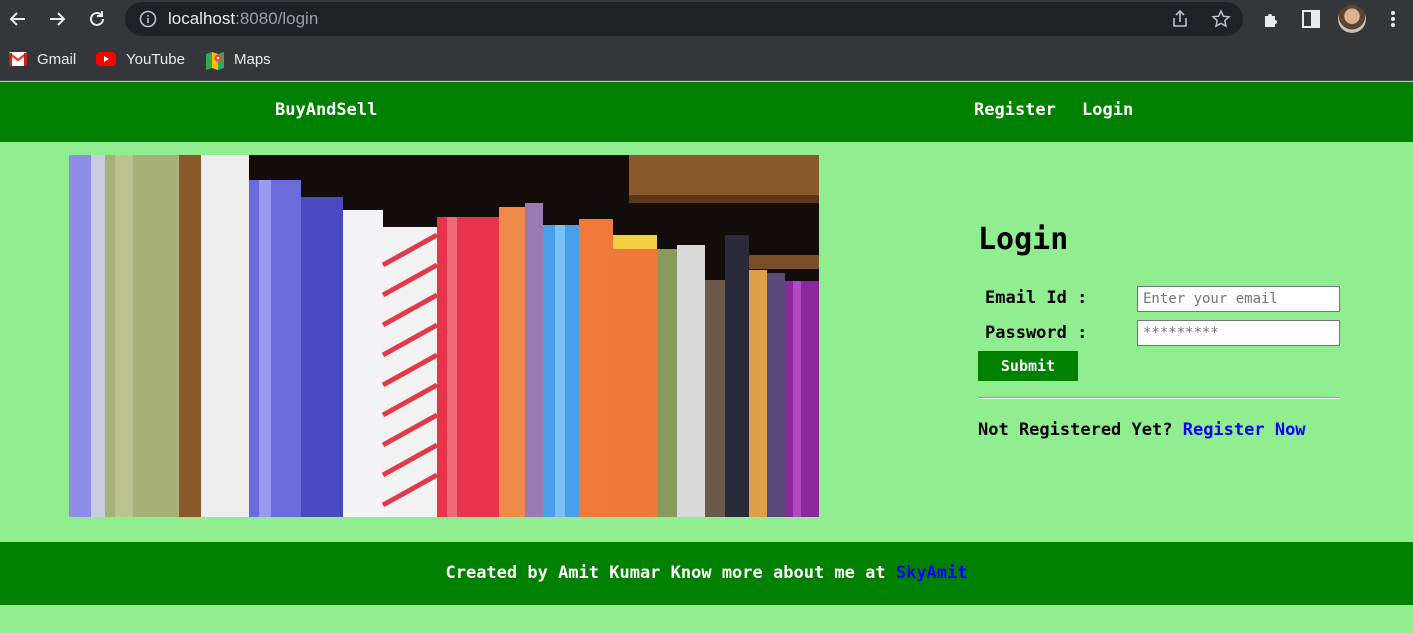 The image size is (1413, 633). I want to click on site-header, so click(706, 112).